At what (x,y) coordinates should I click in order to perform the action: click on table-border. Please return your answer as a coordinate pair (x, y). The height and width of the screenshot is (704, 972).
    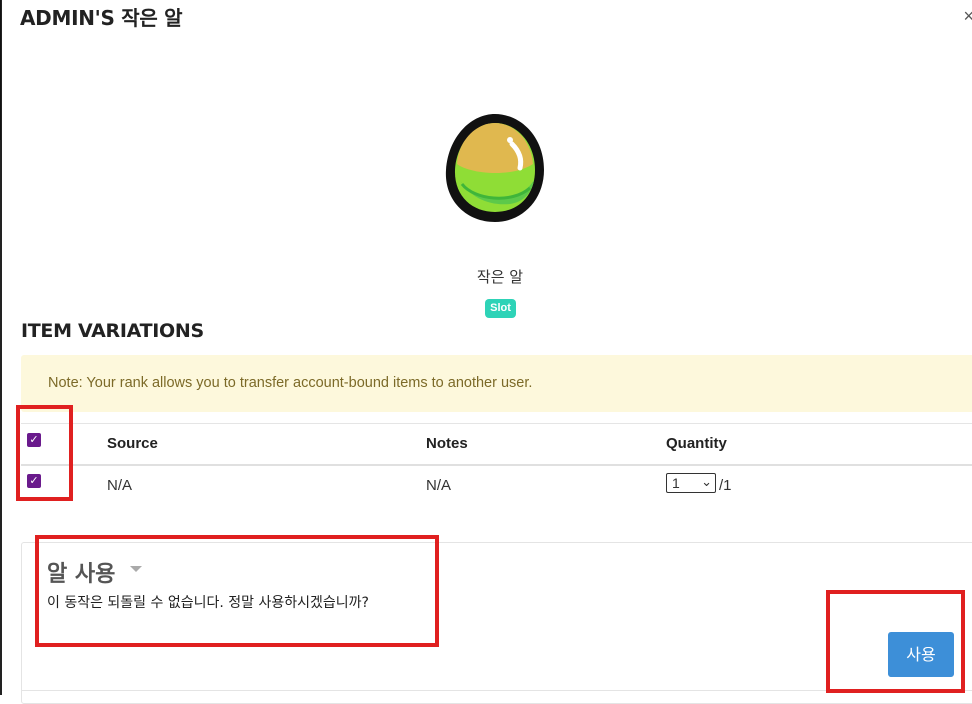
    Looking at the image, I should click on (496, 423).